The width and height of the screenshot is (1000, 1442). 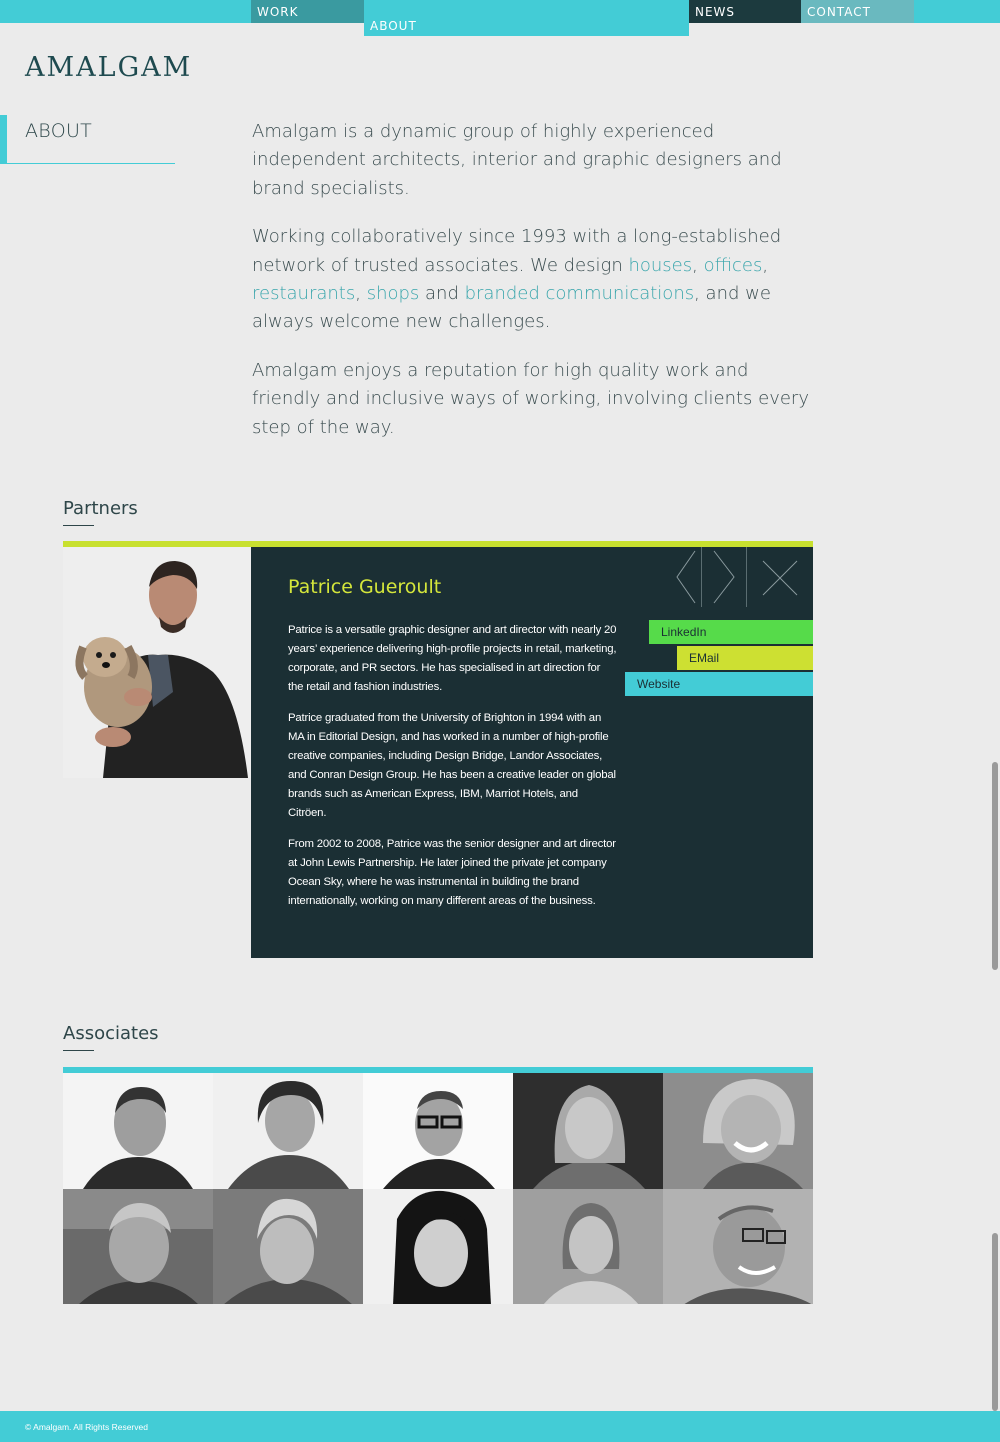 What do you see at coordinates (365, 587) in the screenshot?
I see `partner-name: Patrice Gueroult` at bounding box center [365, 587].